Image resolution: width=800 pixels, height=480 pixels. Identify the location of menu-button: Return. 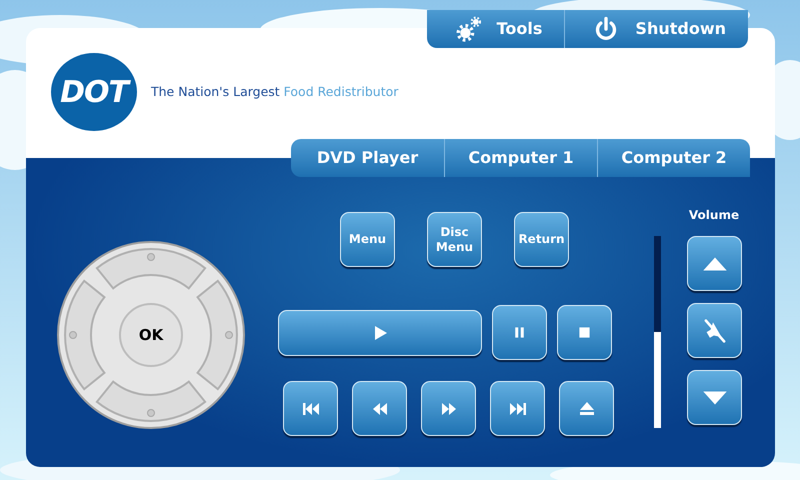
(541, 239).